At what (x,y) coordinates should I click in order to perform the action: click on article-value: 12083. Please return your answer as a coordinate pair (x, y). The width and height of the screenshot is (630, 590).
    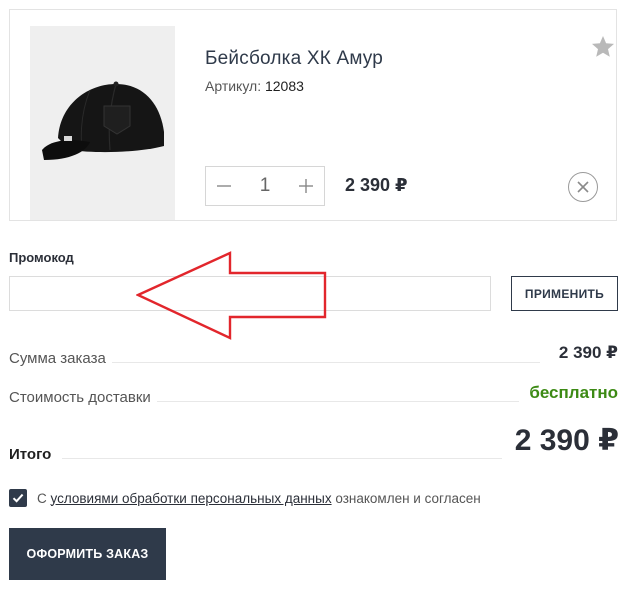
    Looking at the image, I should click on (284, 86).